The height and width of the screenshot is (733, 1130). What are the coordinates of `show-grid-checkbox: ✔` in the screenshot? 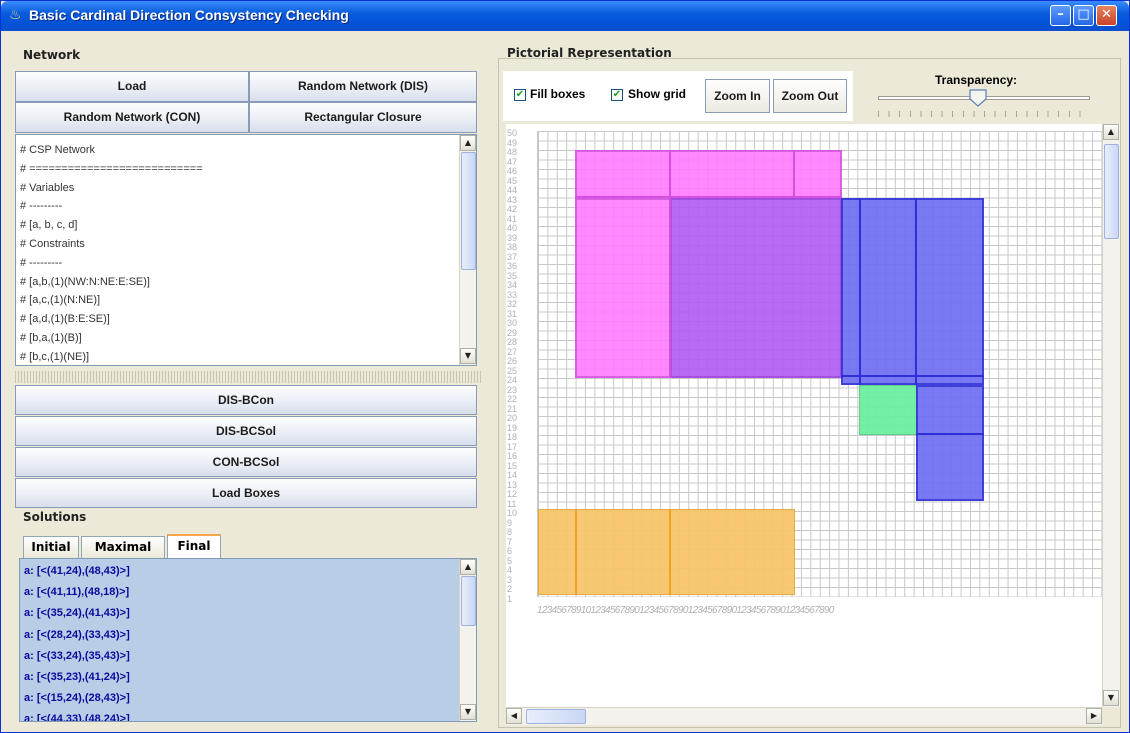 It's located at (617, 95).